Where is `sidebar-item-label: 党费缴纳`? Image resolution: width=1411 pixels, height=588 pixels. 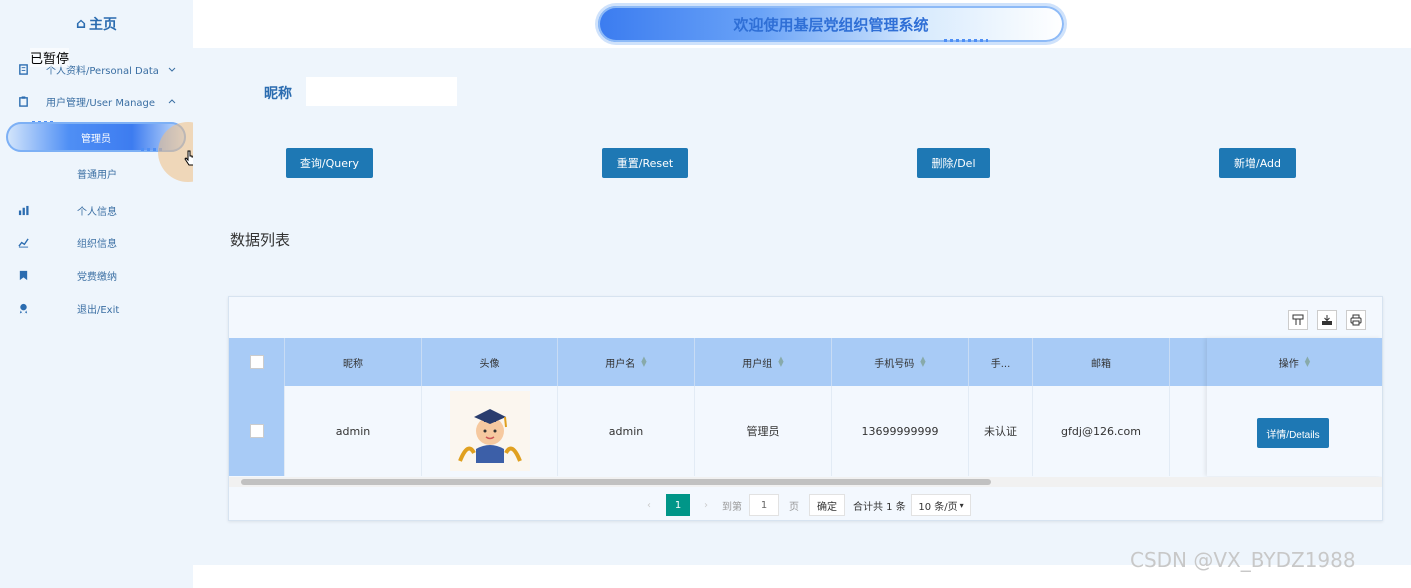
sidebar-item-label: 党费缴纳 is located at coordinates (97, 277).